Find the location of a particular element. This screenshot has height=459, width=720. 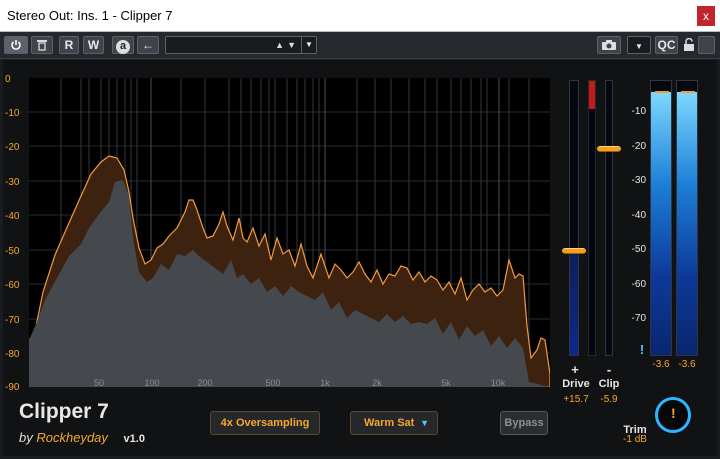

preset-dropdown-icon: ▼ is located at coordinates (308, 45).